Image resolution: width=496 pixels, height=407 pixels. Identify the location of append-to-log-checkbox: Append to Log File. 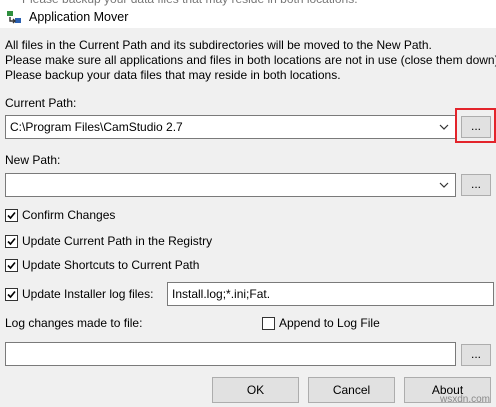
(321, 323).